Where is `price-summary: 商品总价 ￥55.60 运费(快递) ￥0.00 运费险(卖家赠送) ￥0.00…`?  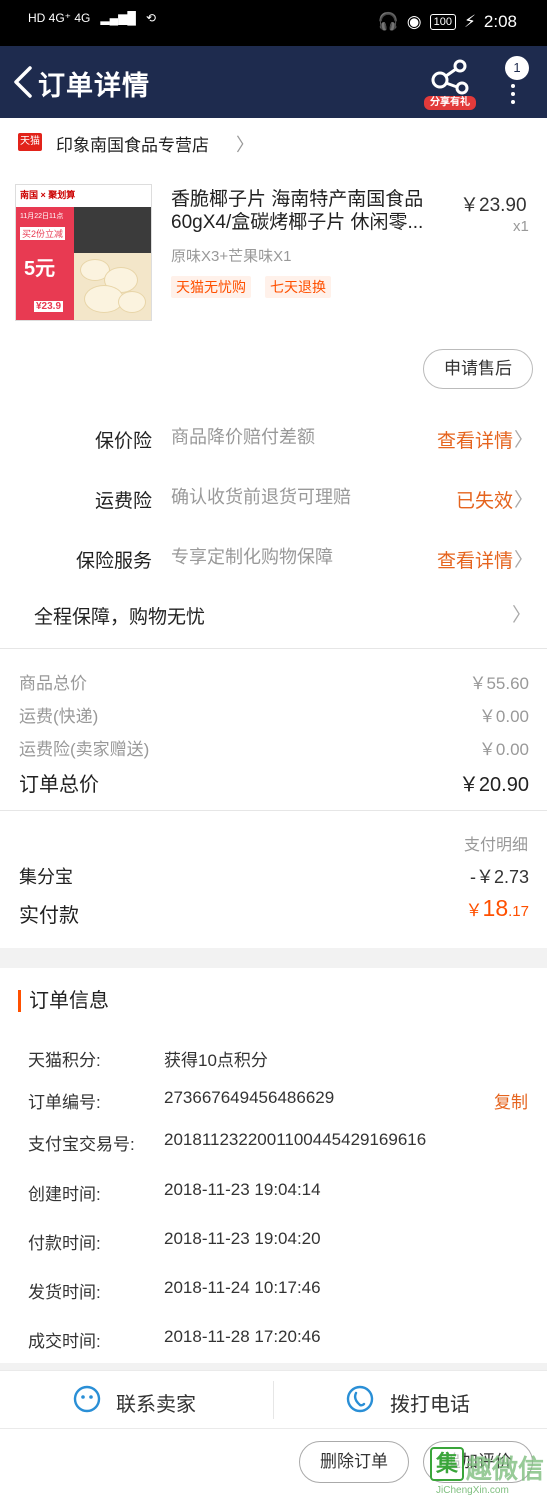 price-summary: 商品总价 ￥55.60 运费(快递) ￥0.00 运费险(卖家赠送) ￥0.00… is located at coordinates (273, 729).